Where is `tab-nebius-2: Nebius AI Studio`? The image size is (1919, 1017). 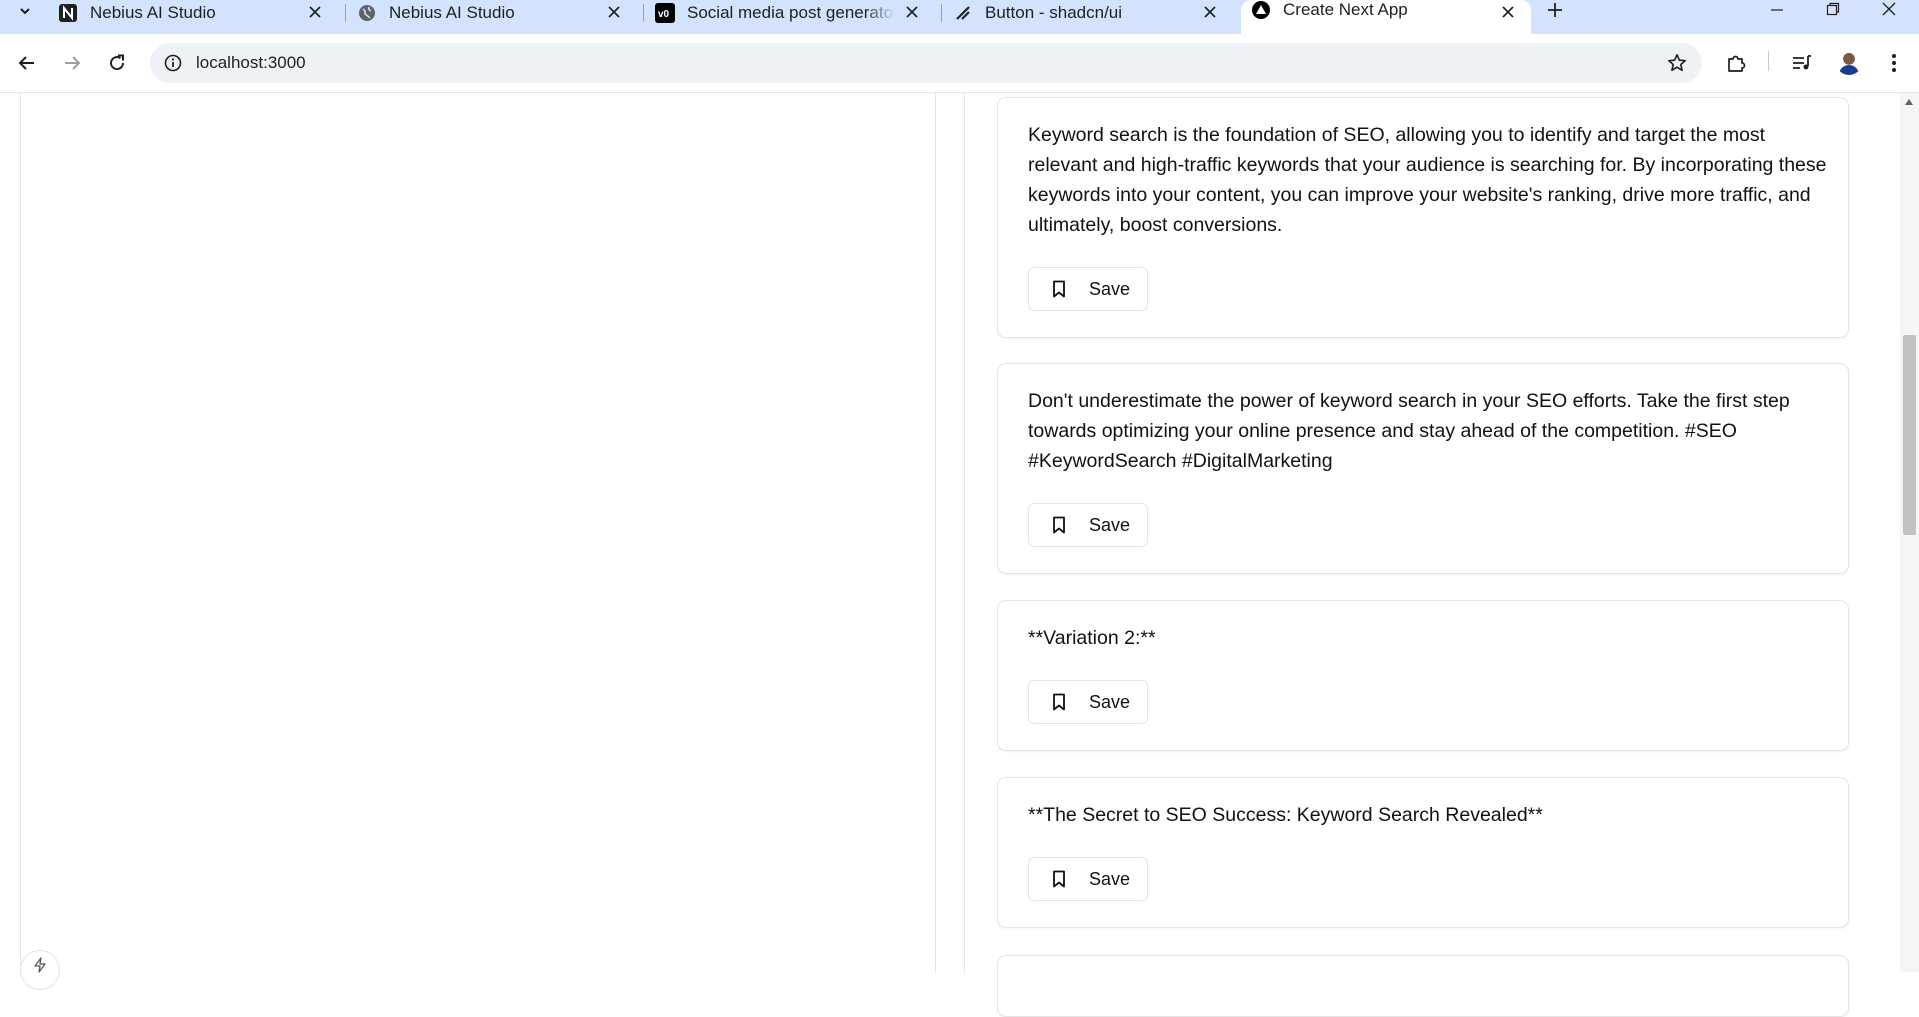
tab-nebius-2: Nebius AI Studio is located at coordinates (497, 13).